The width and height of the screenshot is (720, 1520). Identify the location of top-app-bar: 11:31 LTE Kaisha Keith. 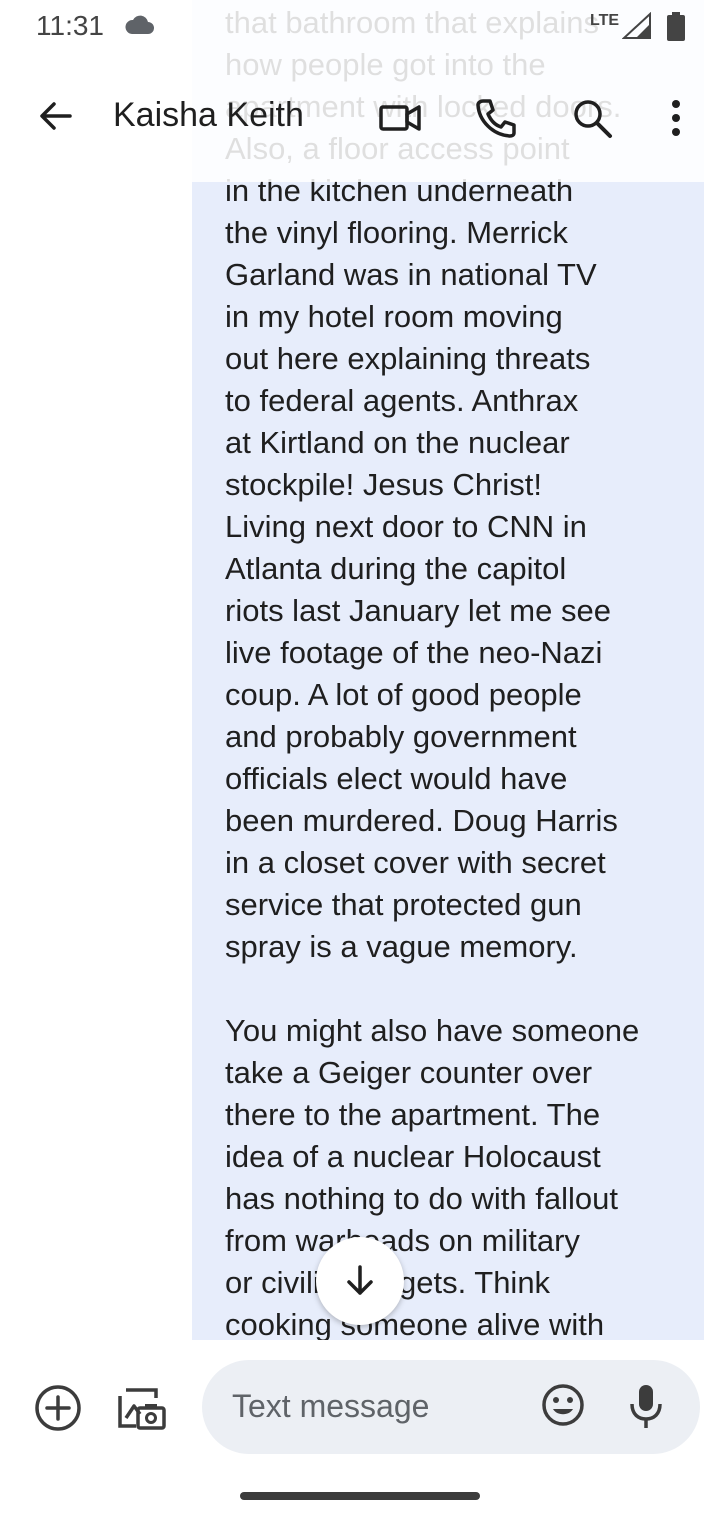
(360, 91).